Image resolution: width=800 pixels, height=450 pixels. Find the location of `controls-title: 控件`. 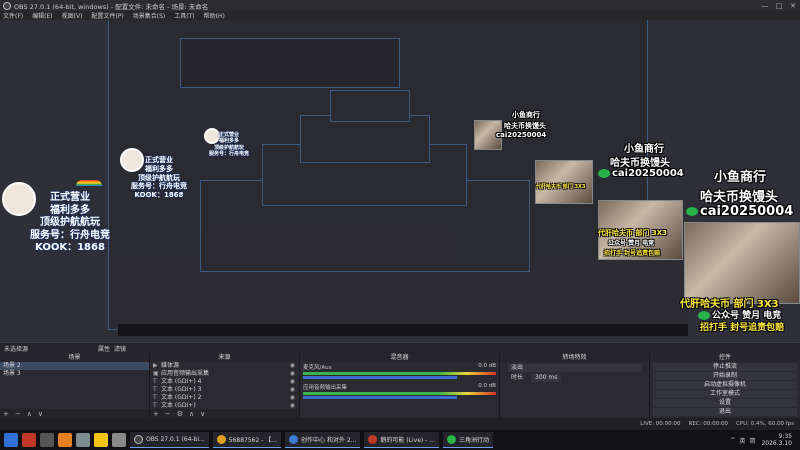

controls-title: 控件 is located at coordinates (725, 357).